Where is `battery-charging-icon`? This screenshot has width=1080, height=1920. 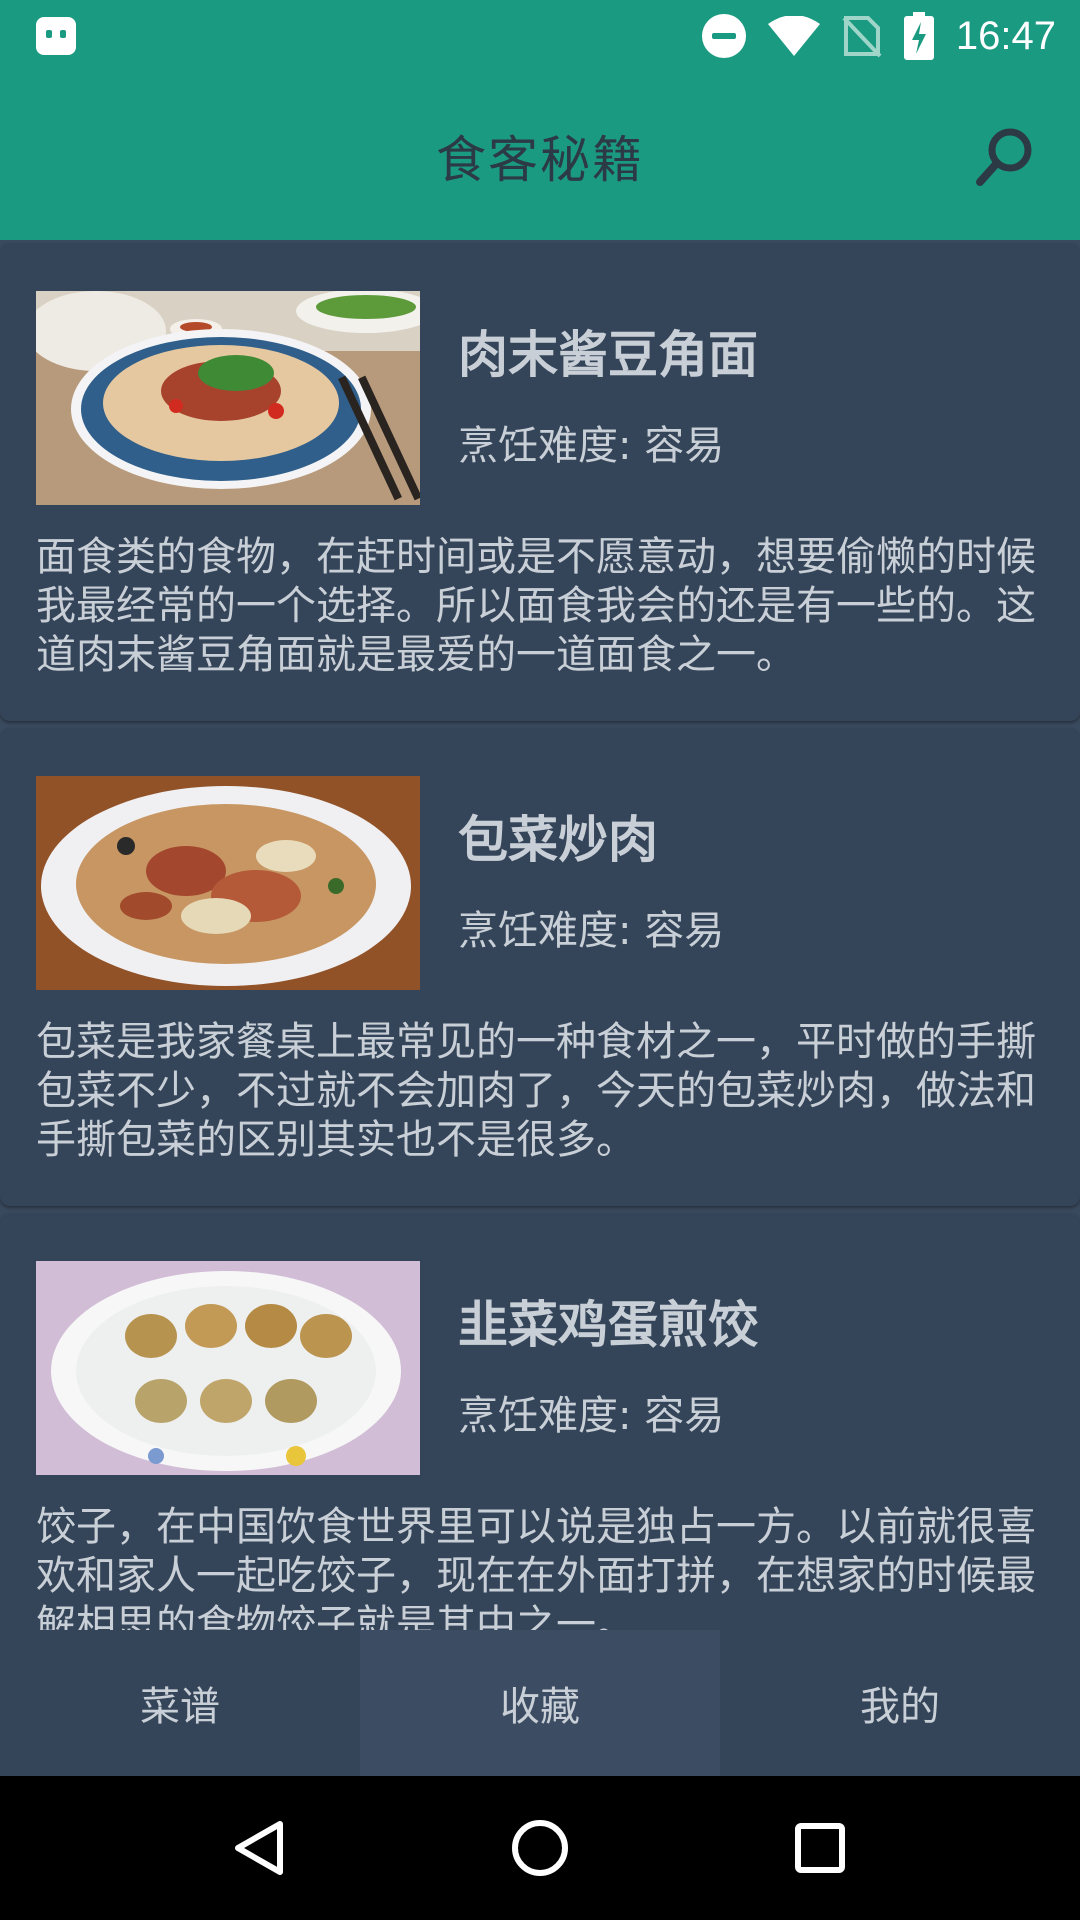
battery-charging-icon is located at coordinates (918, 36).